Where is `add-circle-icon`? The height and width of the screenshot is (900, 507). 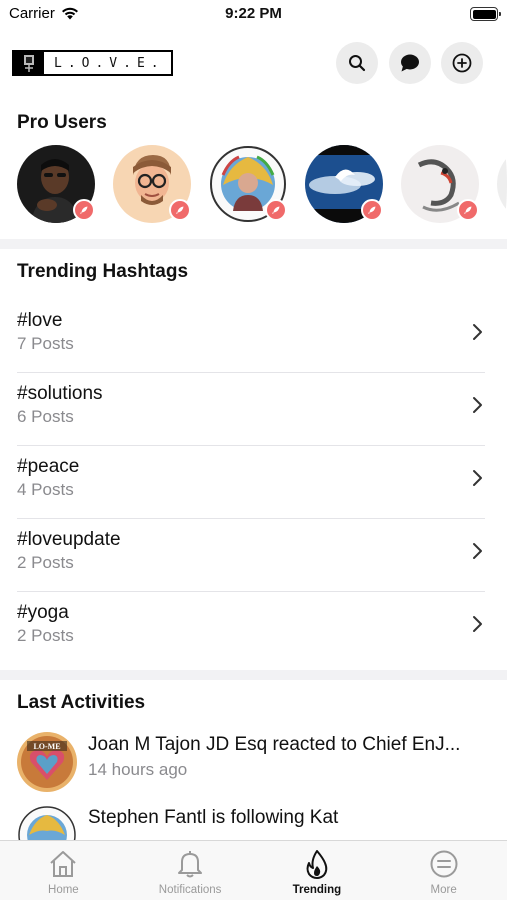 add-circle-icon is located at coordinates (462, 63).